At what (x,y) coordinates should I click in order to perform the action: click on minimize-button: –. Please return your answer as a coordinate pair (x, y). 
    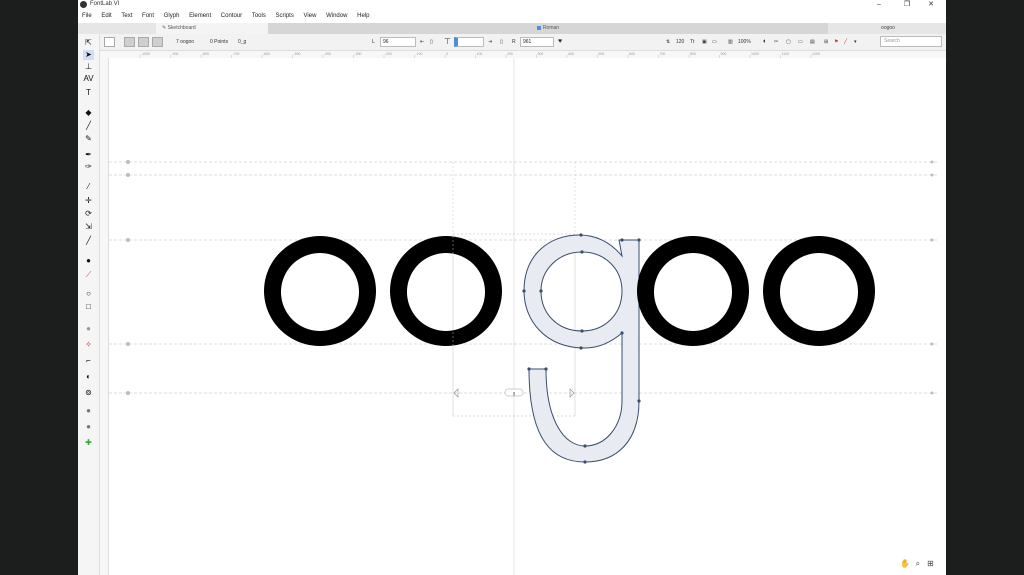
    Looking at the image, I should click on (879, 5).